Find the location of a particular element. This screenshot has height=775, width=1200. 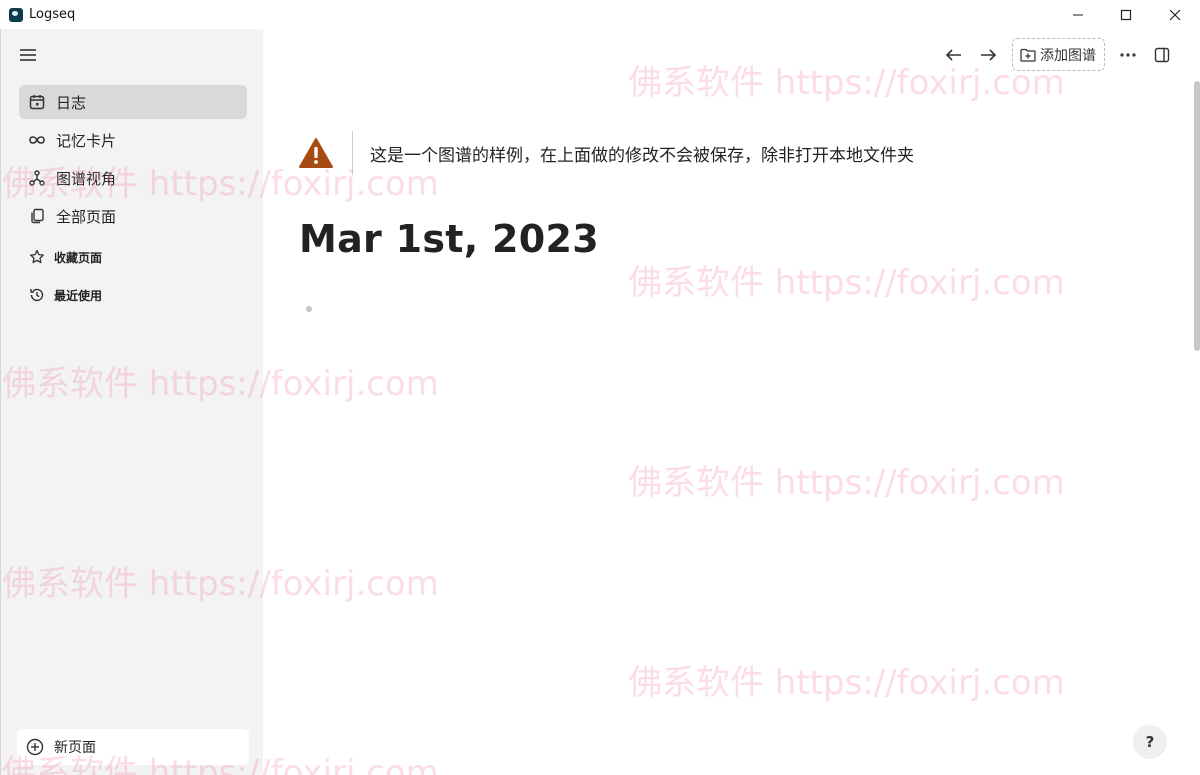

close-icon is located at coordinates (1175, 14).